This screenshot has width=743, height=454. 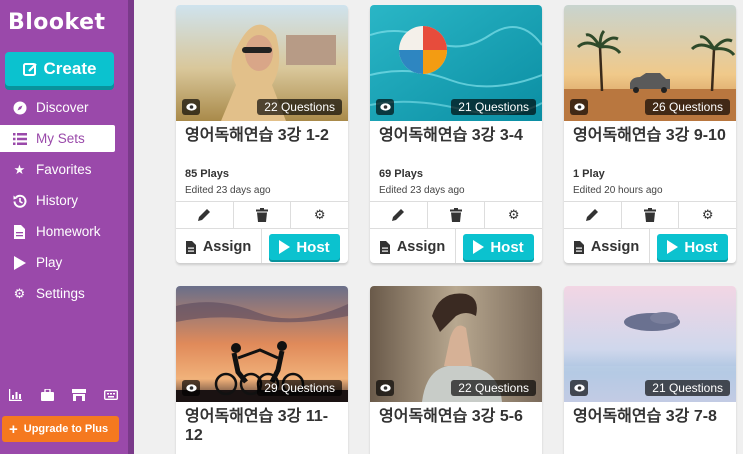 What do you see at coordinates (64, 293) in the screenshot?
I see `sidebar-item-settings: ⚙ Settings` at bounding box center [64, 293].